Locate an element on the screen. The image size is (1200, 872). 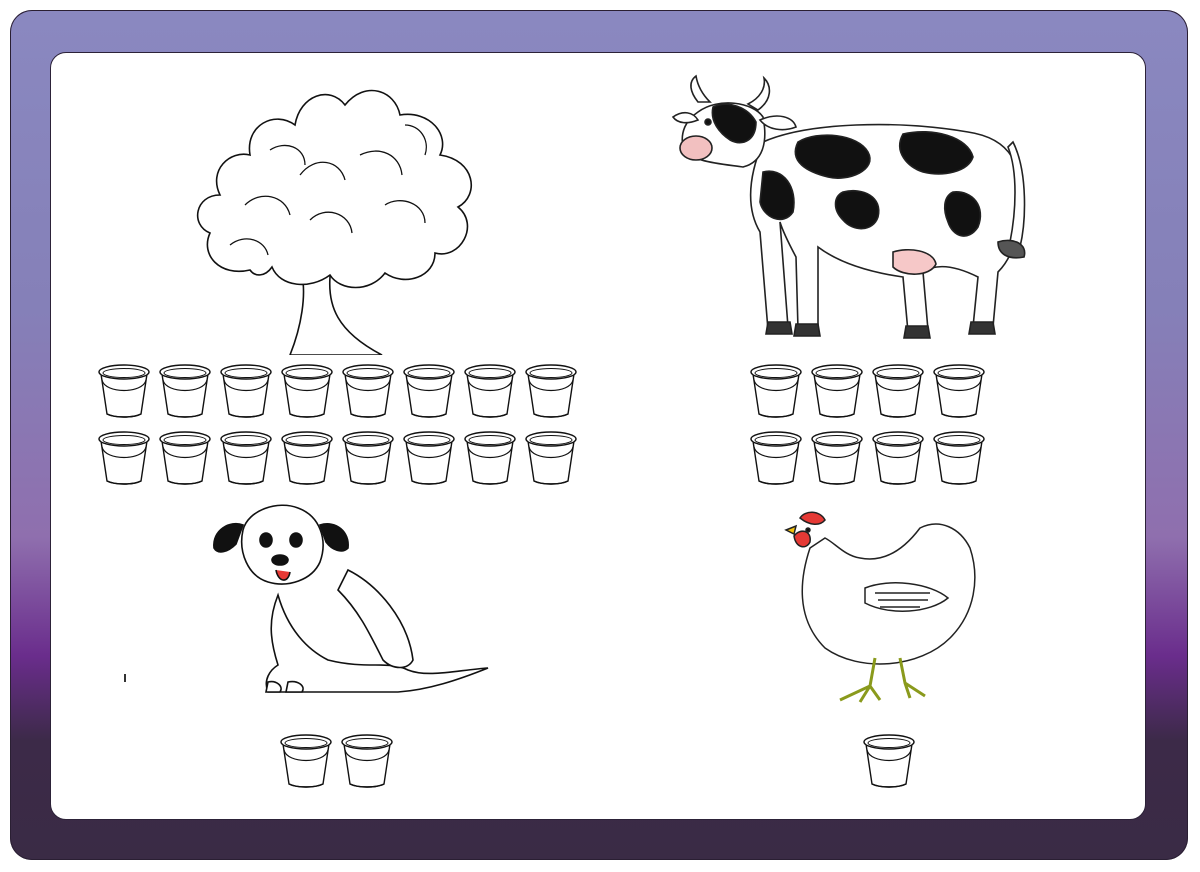
dog-bucket-row is located at coordinates (336, 760).